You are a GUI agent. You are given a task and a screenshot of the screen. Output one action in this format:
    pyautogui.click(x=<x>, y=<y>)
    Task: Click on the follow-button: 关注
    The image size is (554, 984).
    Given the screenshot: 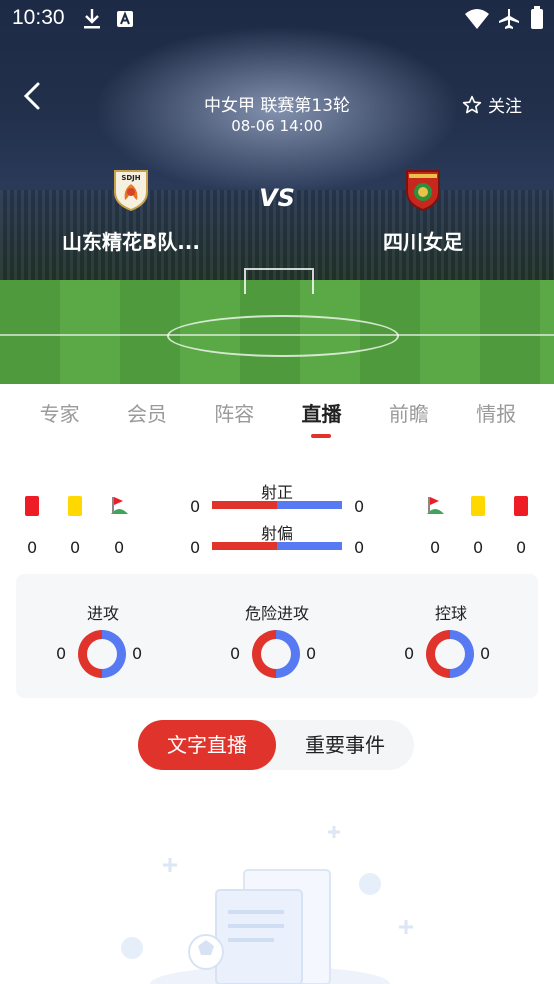 What is the action you would take?
    pyautogui.click(x=492, y=104)
    